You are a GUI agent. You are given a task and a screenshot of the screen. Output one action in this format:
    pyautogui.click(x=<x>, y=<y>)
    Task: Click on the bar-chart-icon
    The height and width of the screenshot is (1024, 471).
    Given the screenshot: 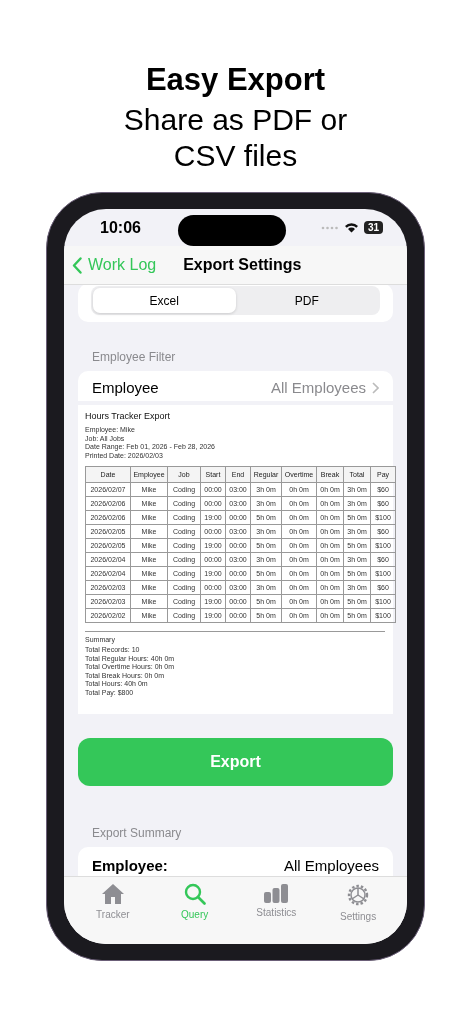 What is the action you would take?
    pyautogui.click(x=276, y=893)
    